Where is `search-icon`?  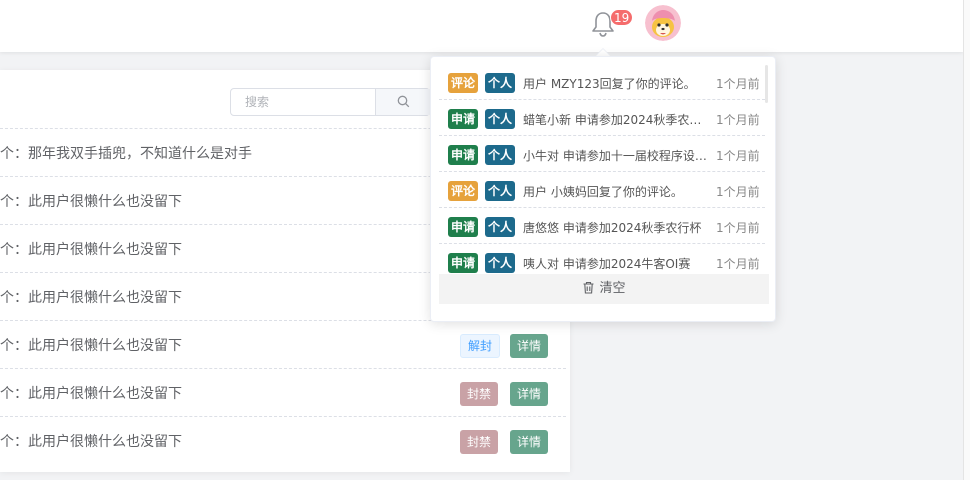
search-icon is located at coordinates (403, 101).